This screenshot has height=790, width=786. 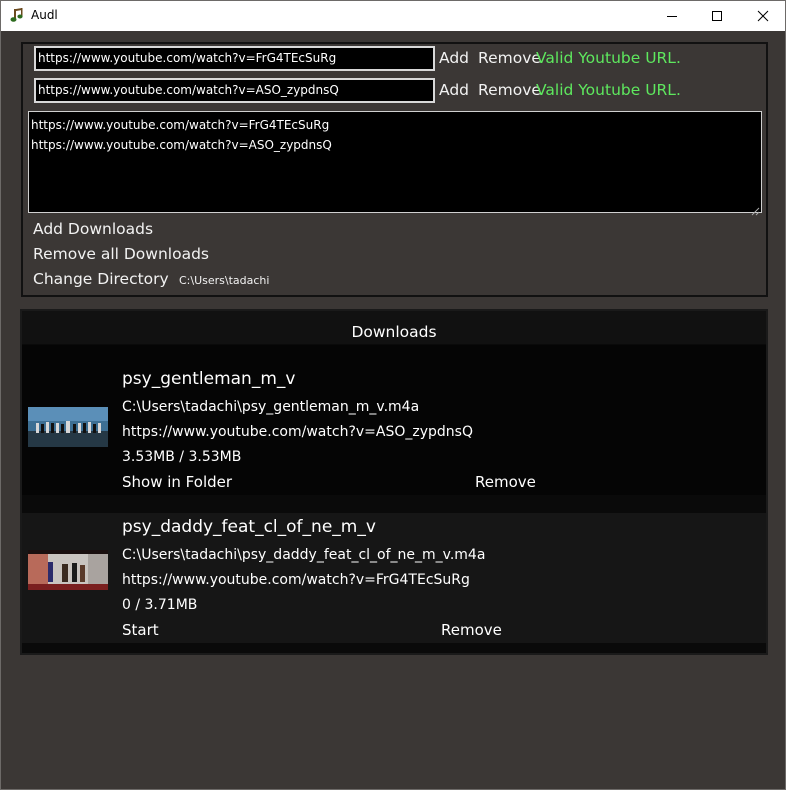 What do you see at coordinates (140, 630) in the screenshot?
I see `start-download-button: Start` at bounding box center [140, 630].